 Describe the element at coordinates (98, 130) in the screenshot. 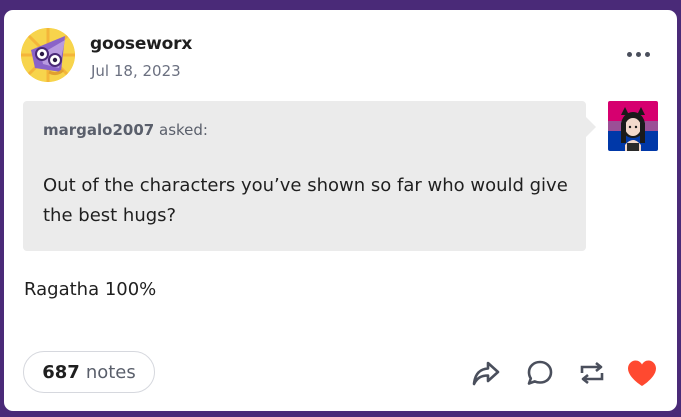

I see `asker-username: margalo2007` at that location.